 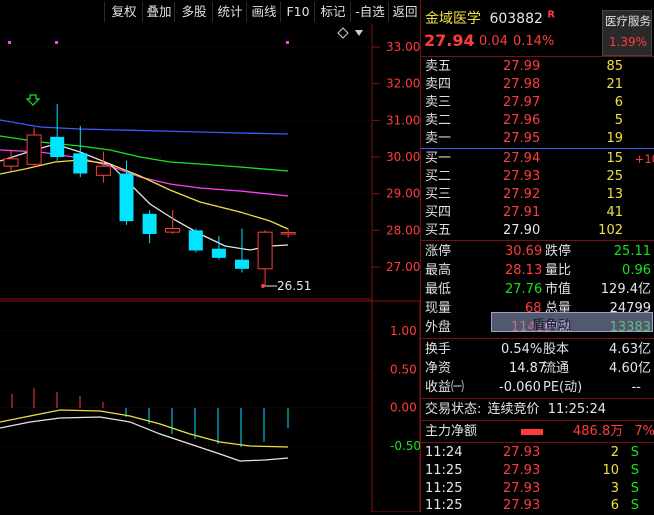 I want to click on sector-box: 医疗服务 1.39%, so click(x=627, y=33).